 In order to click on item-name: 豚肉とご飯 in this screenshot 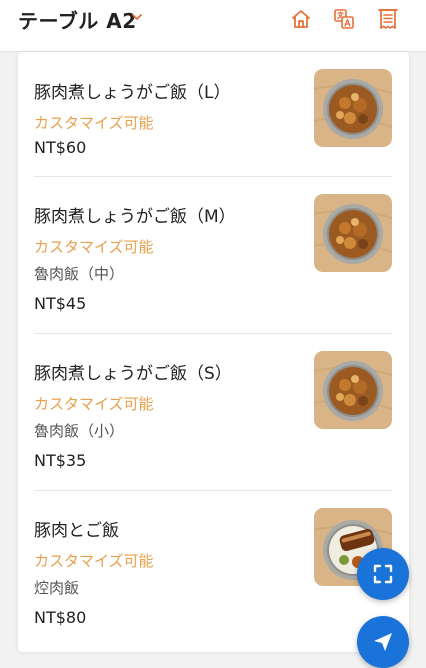, I will do `click(76, 531)`.